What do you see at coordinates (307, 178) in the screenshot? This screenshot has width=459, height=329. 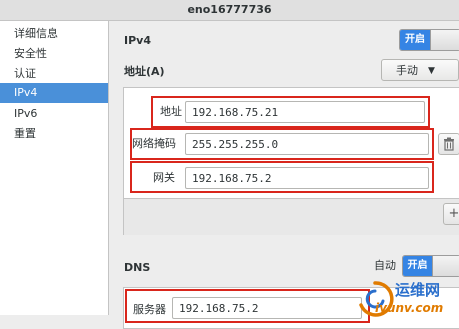 I see `gateway-input: 192.168.75.2` at bounding box center [307, 178].